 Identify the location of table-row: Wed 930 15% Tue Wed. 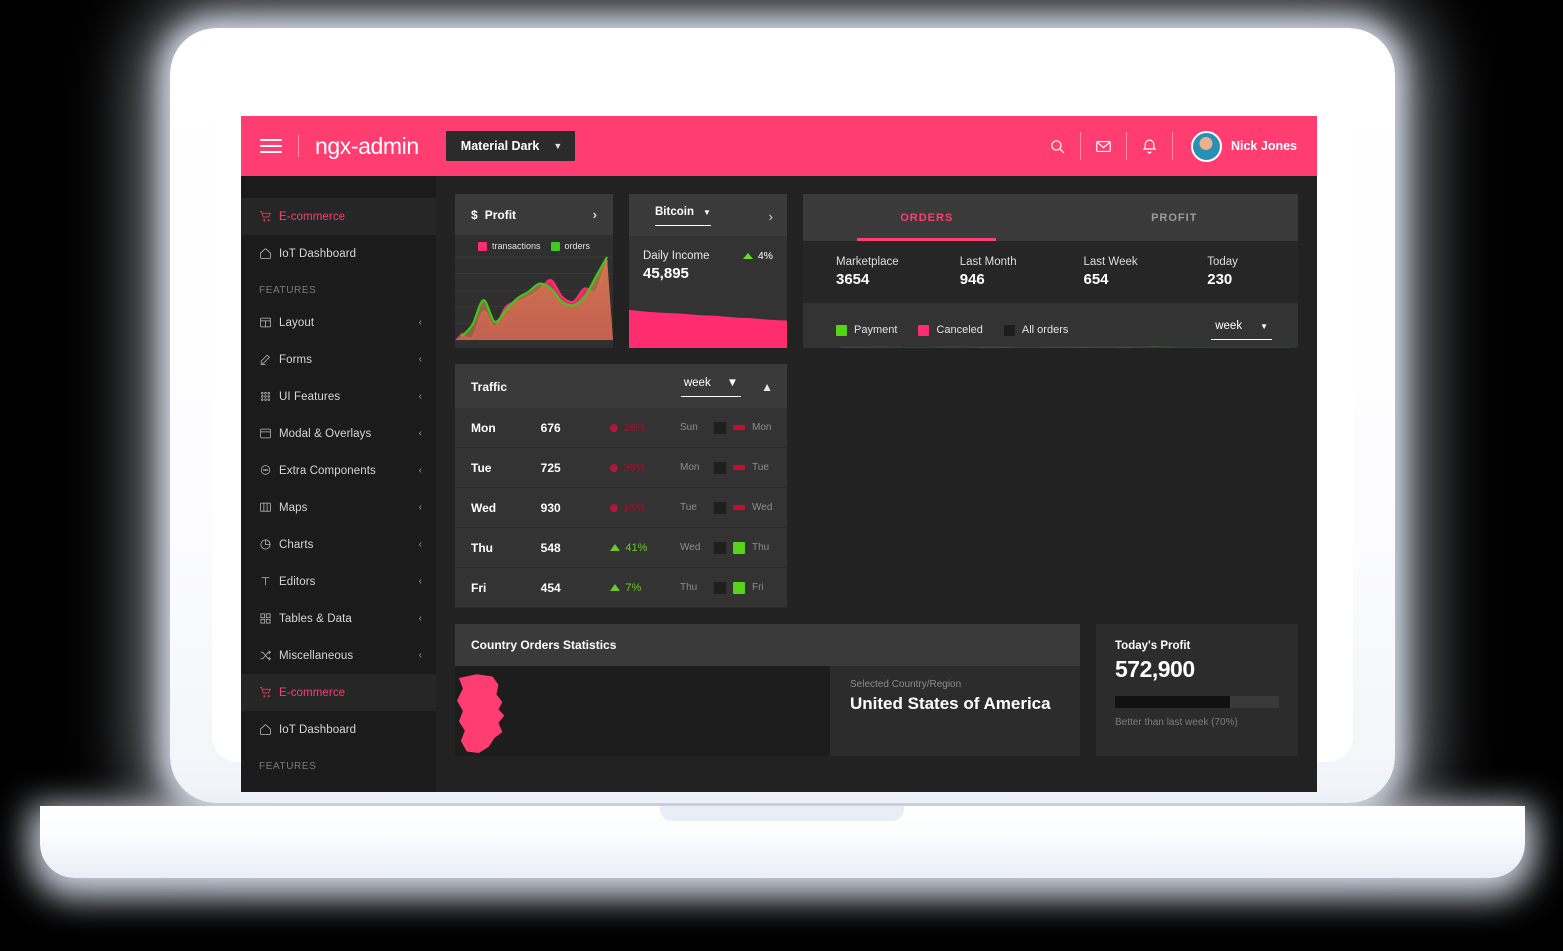
(621, 508).